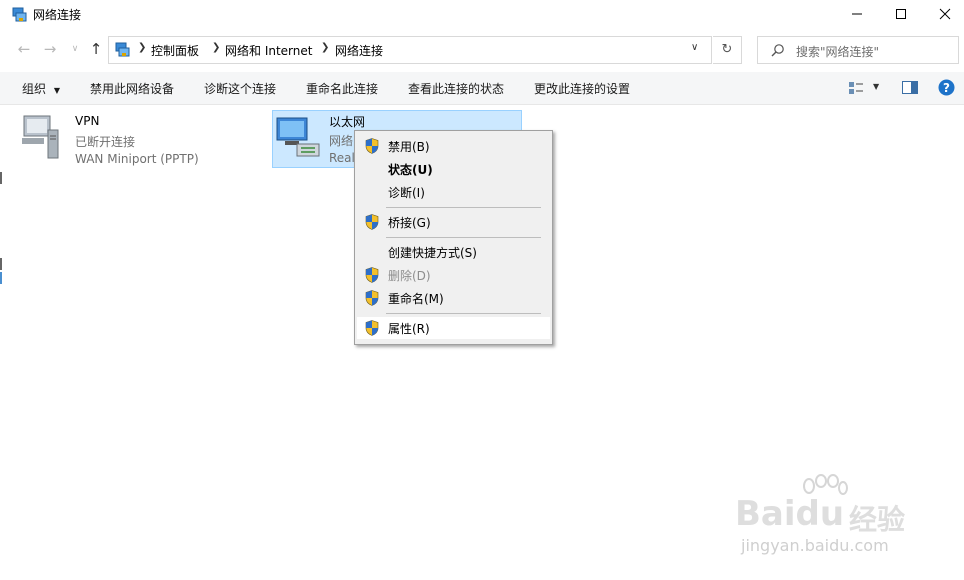 The width and height of the screenshot is (964, 580). I want to click on connection-item-vpn: VPN 已断开连接 WAN Miniport (PPTP), so click(140, 140).